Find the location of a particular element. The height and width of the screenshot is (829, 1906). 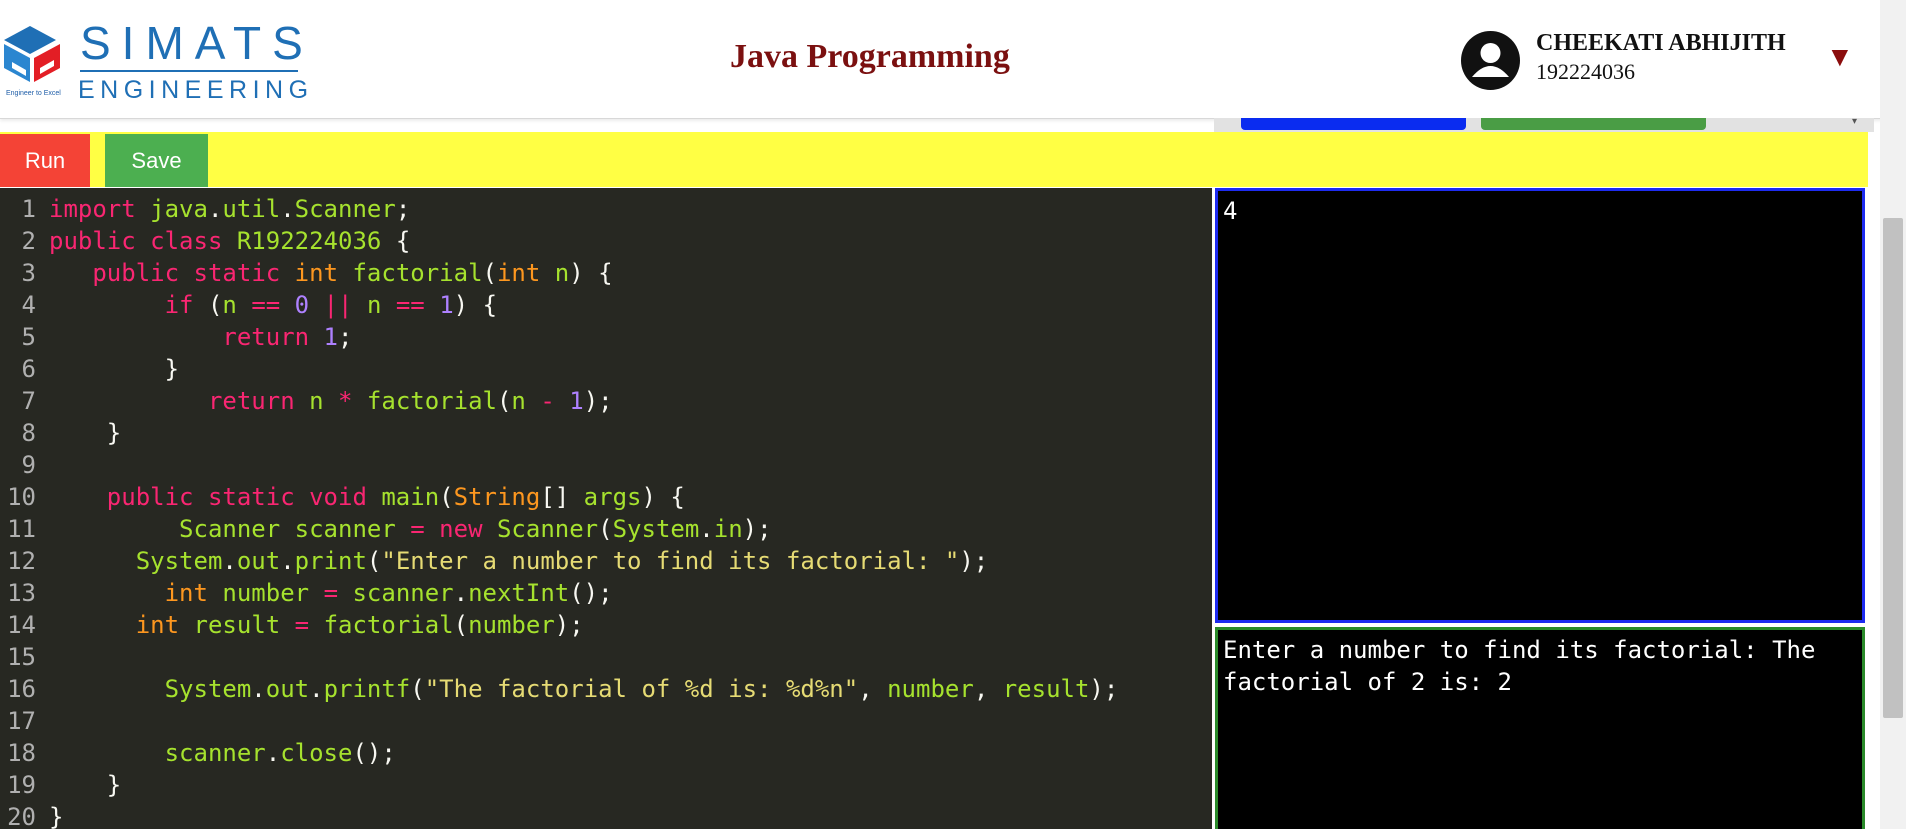

page-scrollbar-thumb is located at coordinates (1893, 468).